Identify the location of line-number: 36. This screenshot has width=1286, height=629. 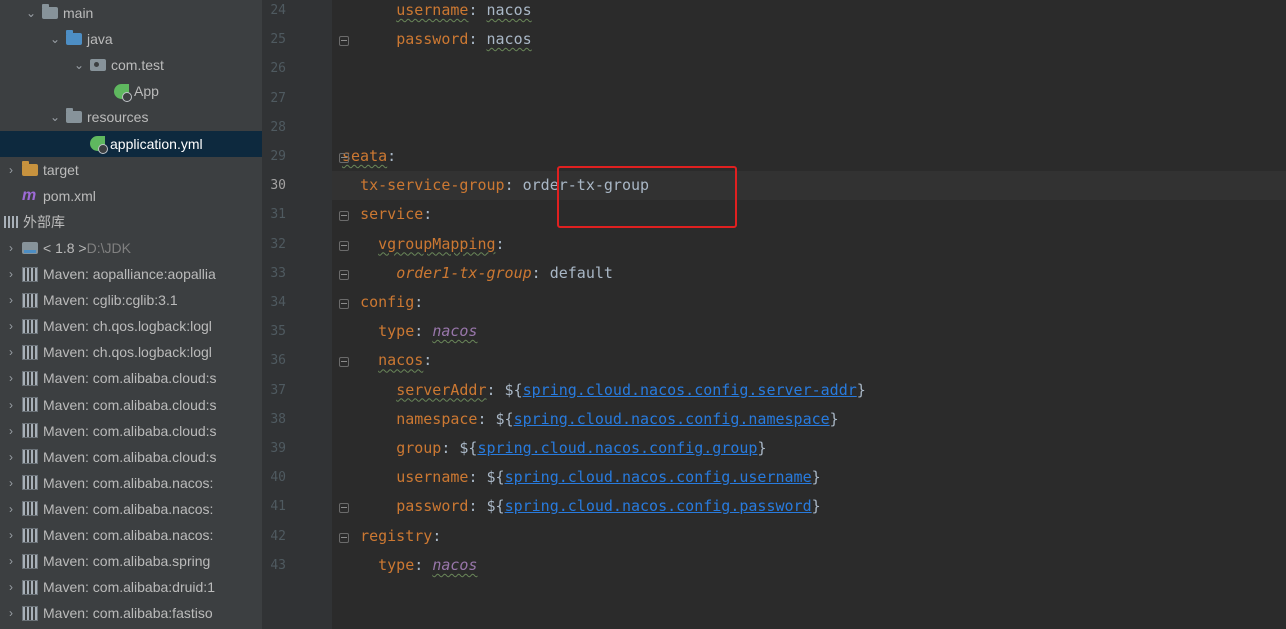
(278, 361).